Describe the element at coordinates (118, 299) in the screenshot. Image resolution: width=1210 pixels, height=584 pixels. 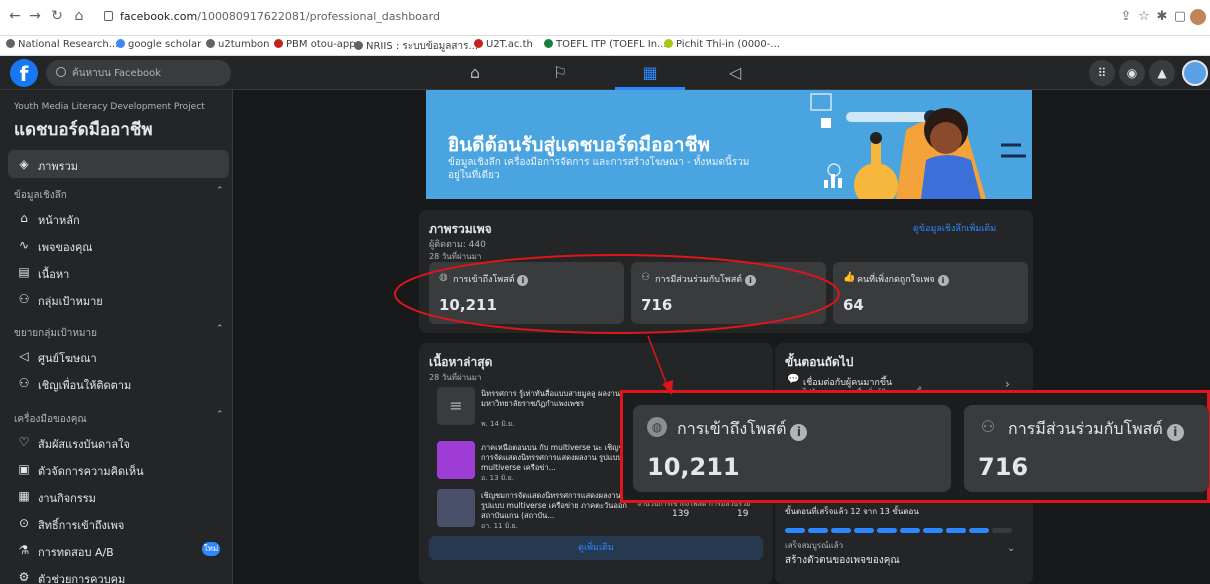
I see `sidebar-item-audience: ⚇ กลุ่มเป้าหมาย` at that location.